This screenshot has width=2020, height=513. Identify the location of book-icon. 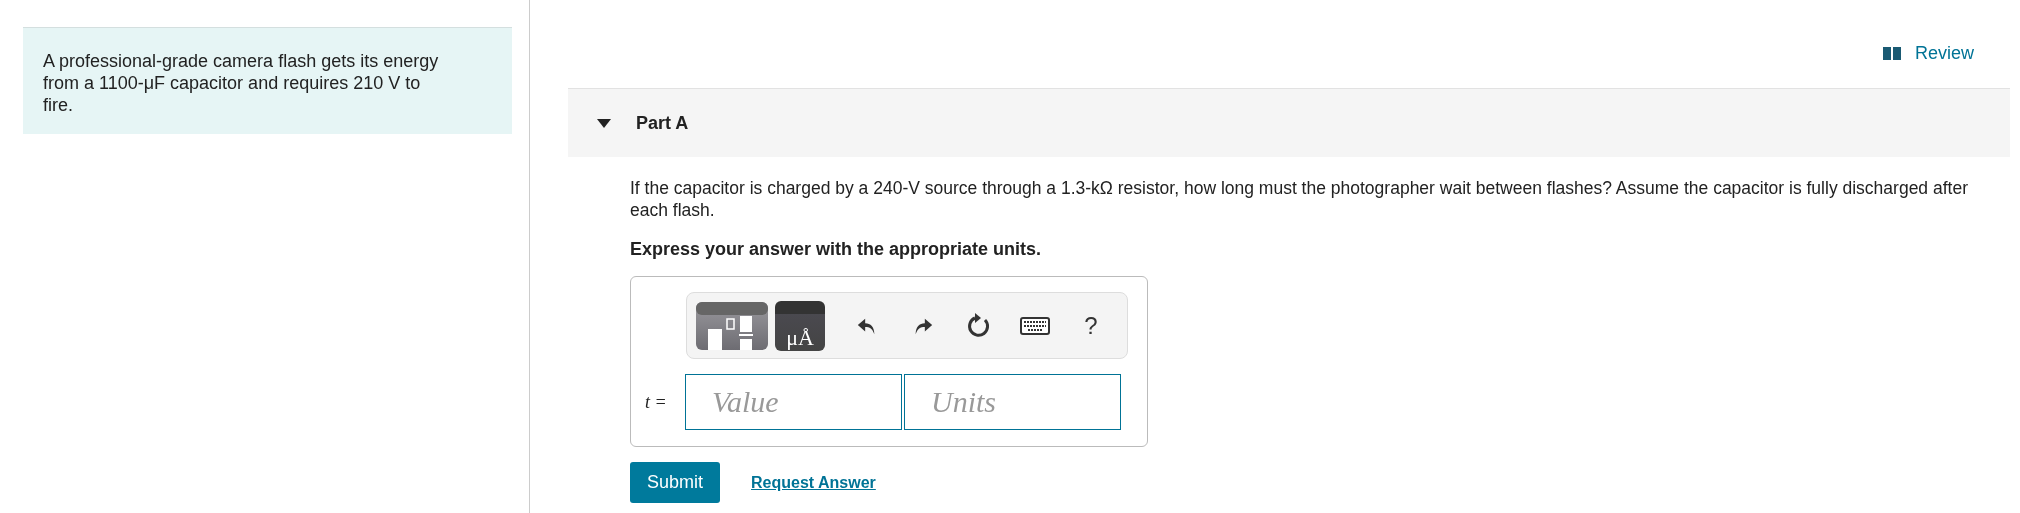
(1891, 53).